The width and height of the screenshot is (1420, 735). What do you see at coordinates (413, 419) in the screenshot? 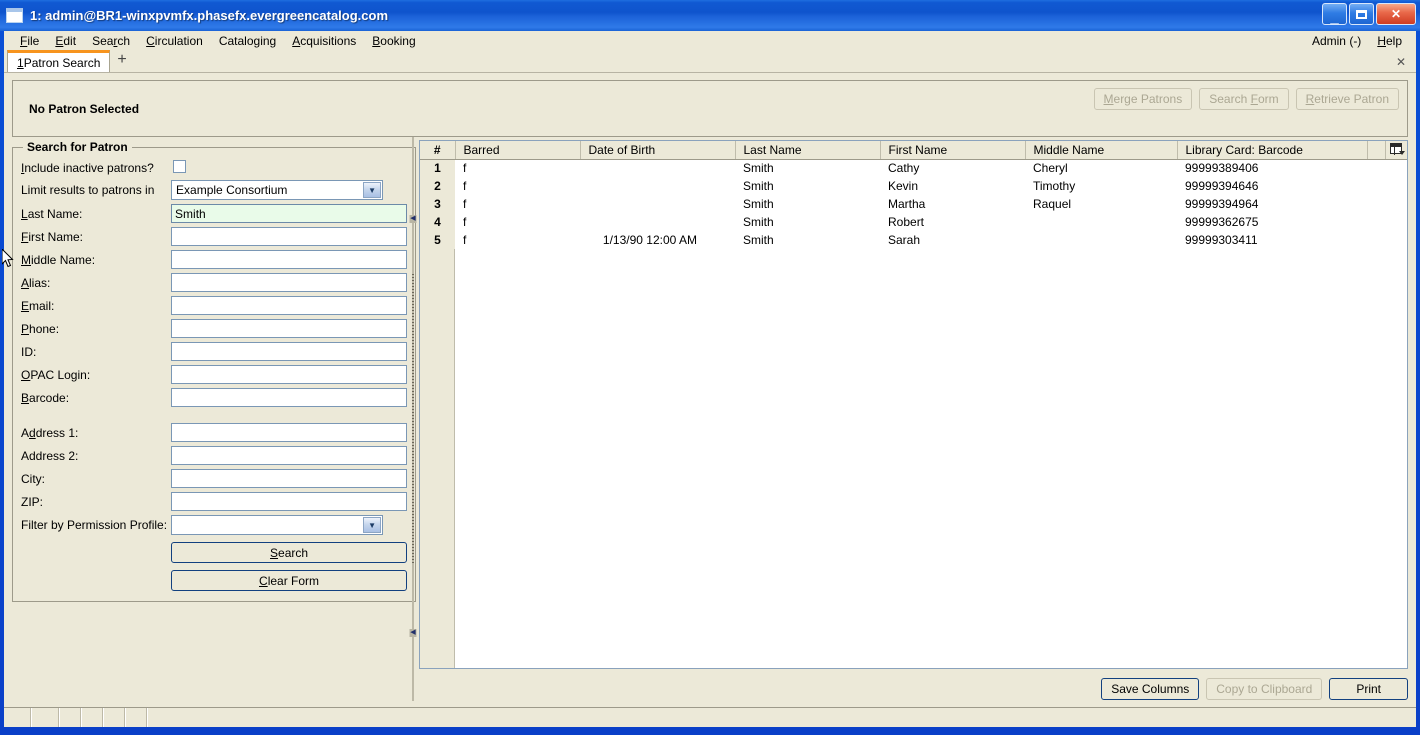
I see `pane-splitter: ◀ ◀` at bounding box center [413, 419].